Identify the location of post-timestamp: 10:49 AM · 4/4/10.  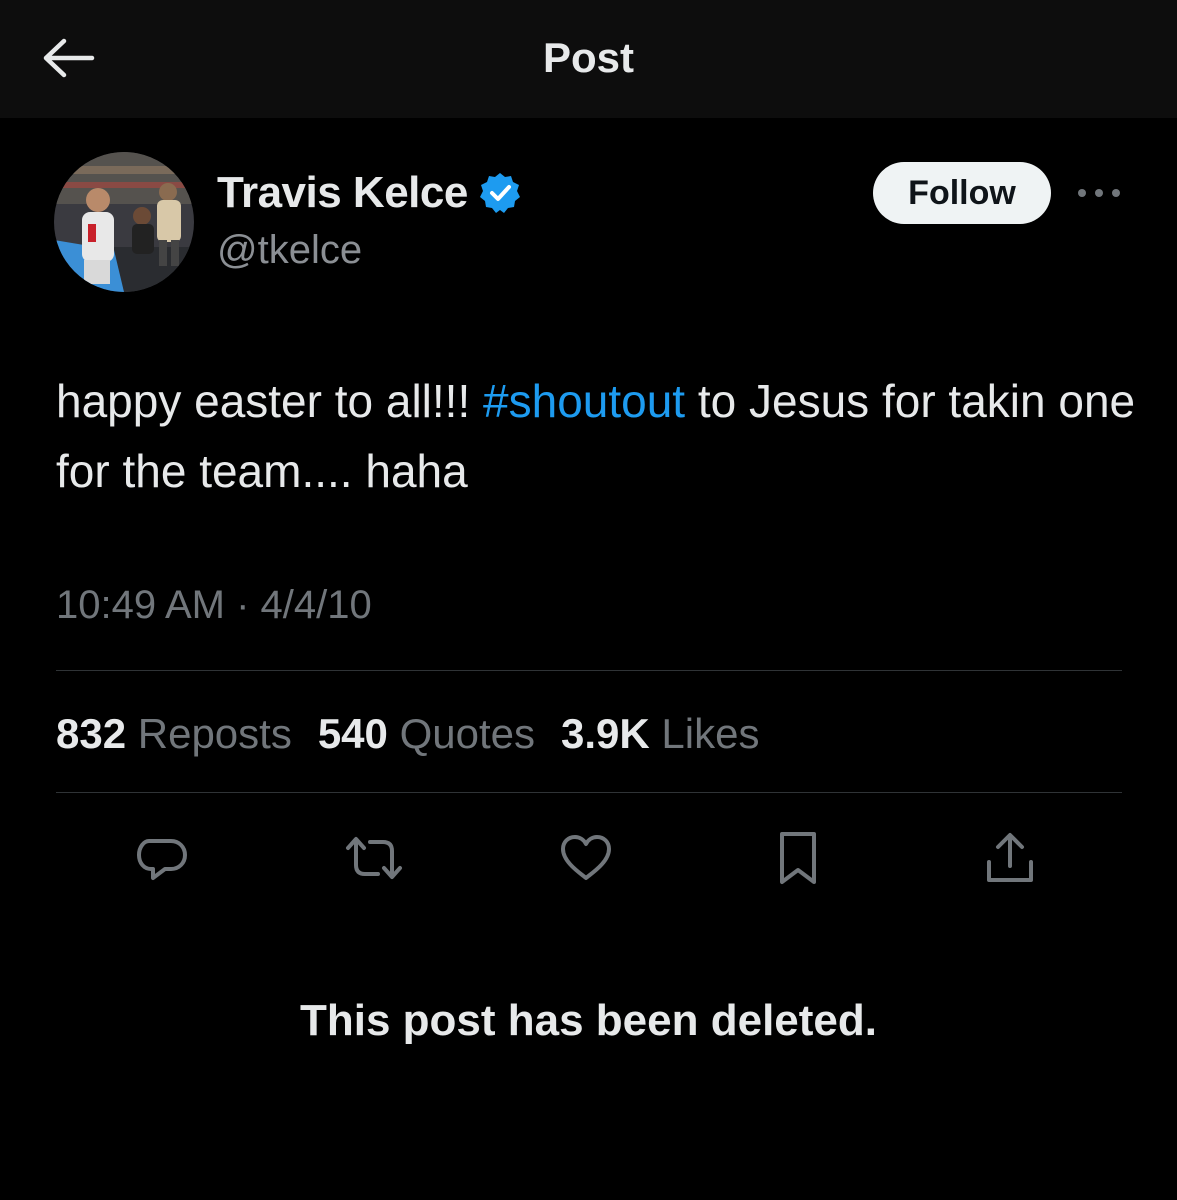
(214, 605).